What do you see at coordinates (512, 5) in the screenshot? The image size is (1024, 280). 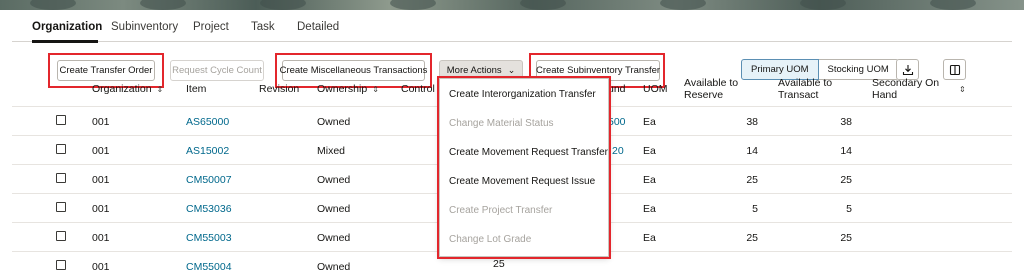 I see `decorative-banner` at bounding box center [512, 5].